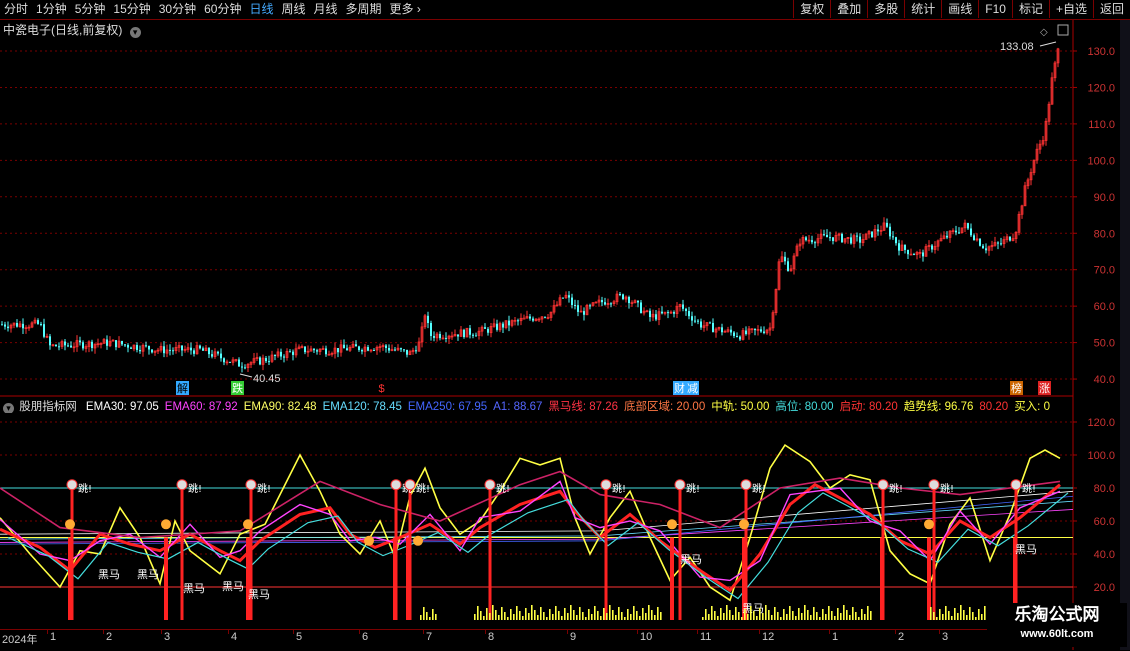 The height and width of the screenshot is (651, 1130). Describe the element at coordinates (16, 9) in the screenshot. I see `period-tab-0: 分时` at that location.